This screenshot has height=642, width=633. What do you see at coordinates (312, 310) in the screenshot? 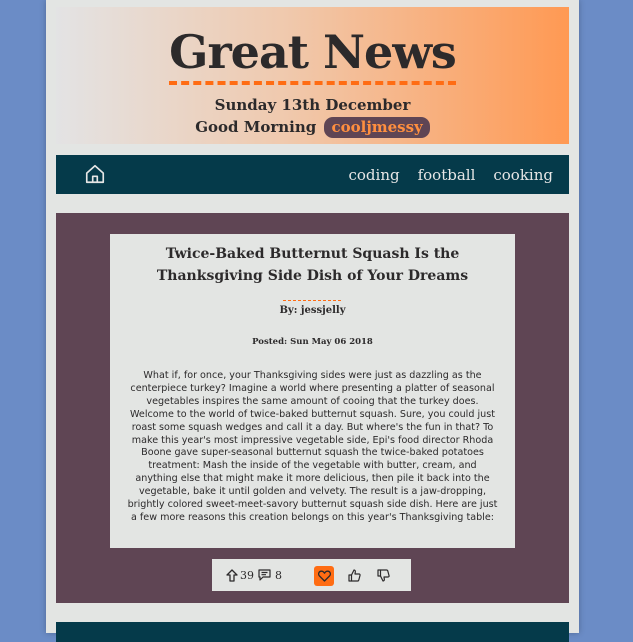
I see `article-author: By: jessjelly` at bounding box center [312, 310].